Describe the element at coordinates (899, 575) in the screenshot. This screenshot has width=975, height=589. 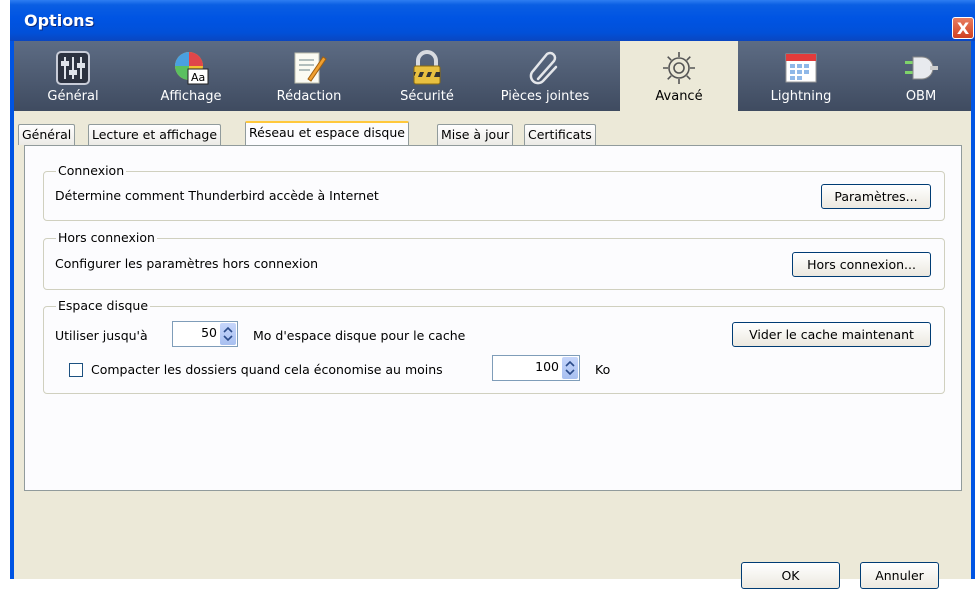
I see `annuler-button: Annuler` at that location.